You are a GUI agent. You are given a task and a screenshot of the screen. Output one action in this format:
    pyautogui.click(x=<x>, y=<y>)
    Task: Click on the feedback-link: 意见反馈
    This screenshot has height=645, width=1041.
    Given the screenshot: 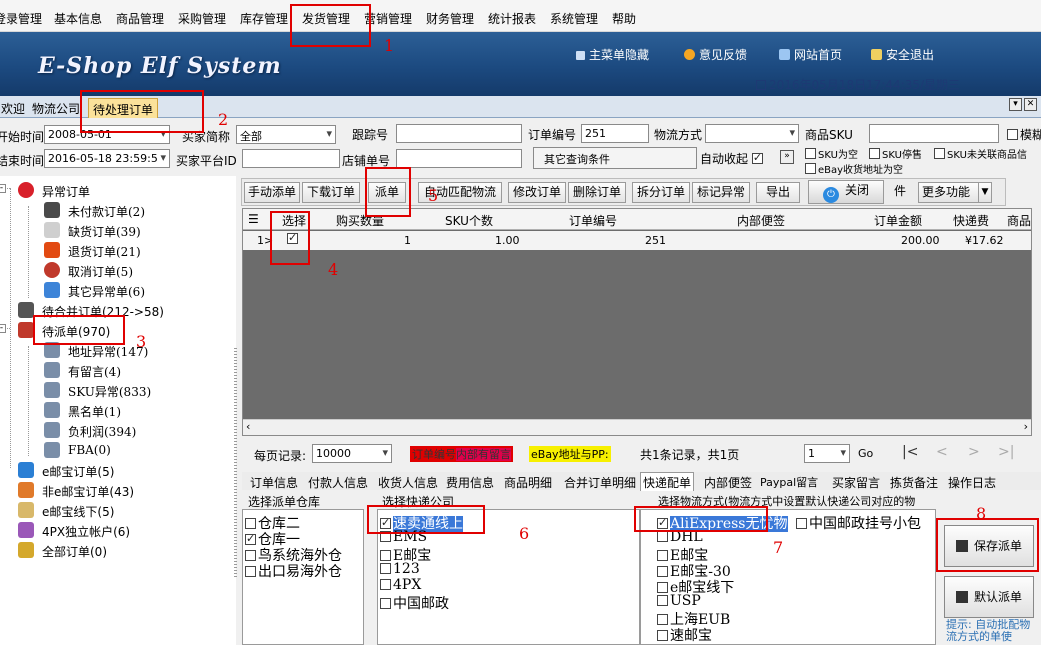 What is the action you would take?
    pyautogui.click(x=715, y=54)
    